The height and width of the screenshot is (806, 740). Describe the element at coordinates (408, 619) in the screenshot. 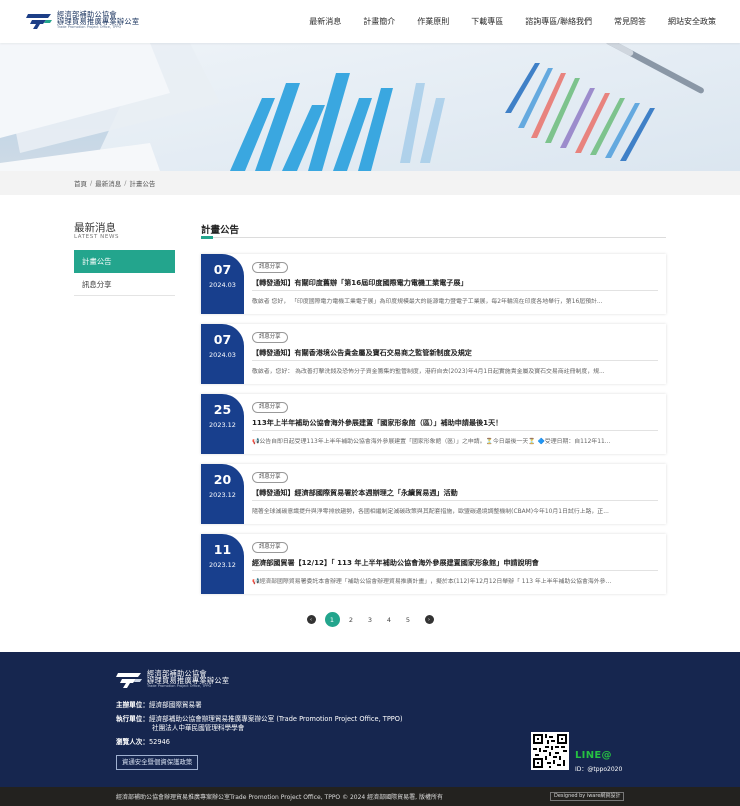

I see `page-5: 5` at that location.